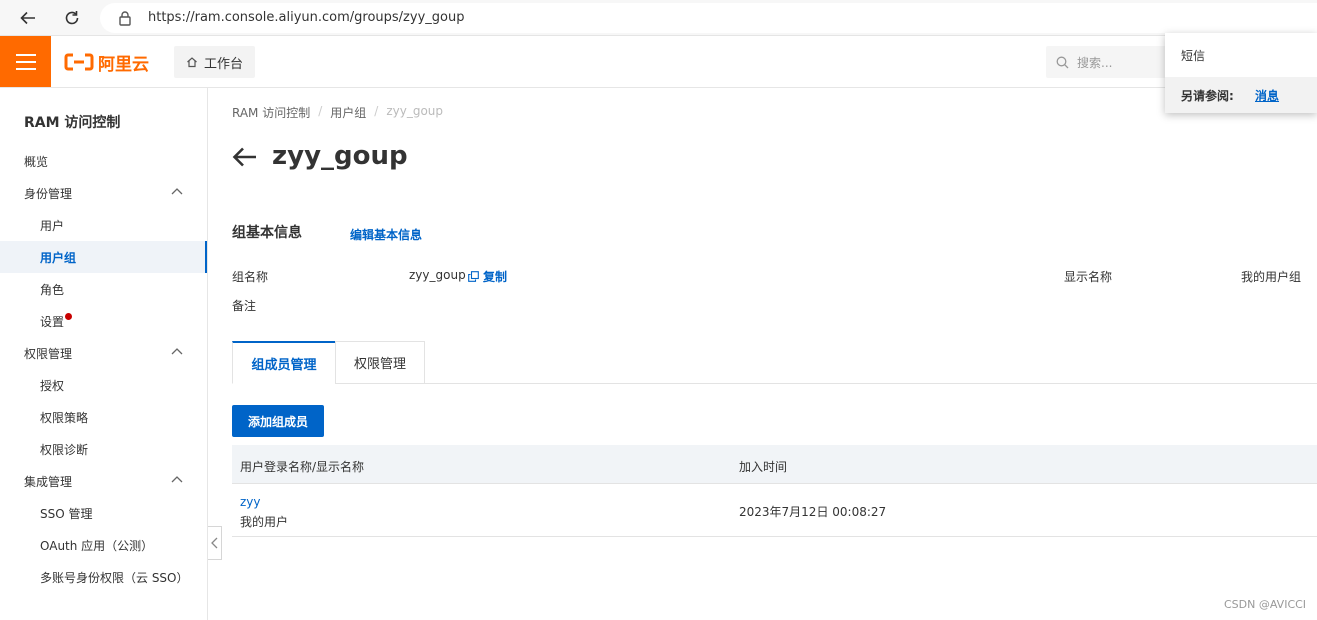 This screenshot has width=1317, height=620. What do you see at coordinates (340, 156) in the screenshot?
I see `page-title: zyy_goup` at bounding box center [340, 156].